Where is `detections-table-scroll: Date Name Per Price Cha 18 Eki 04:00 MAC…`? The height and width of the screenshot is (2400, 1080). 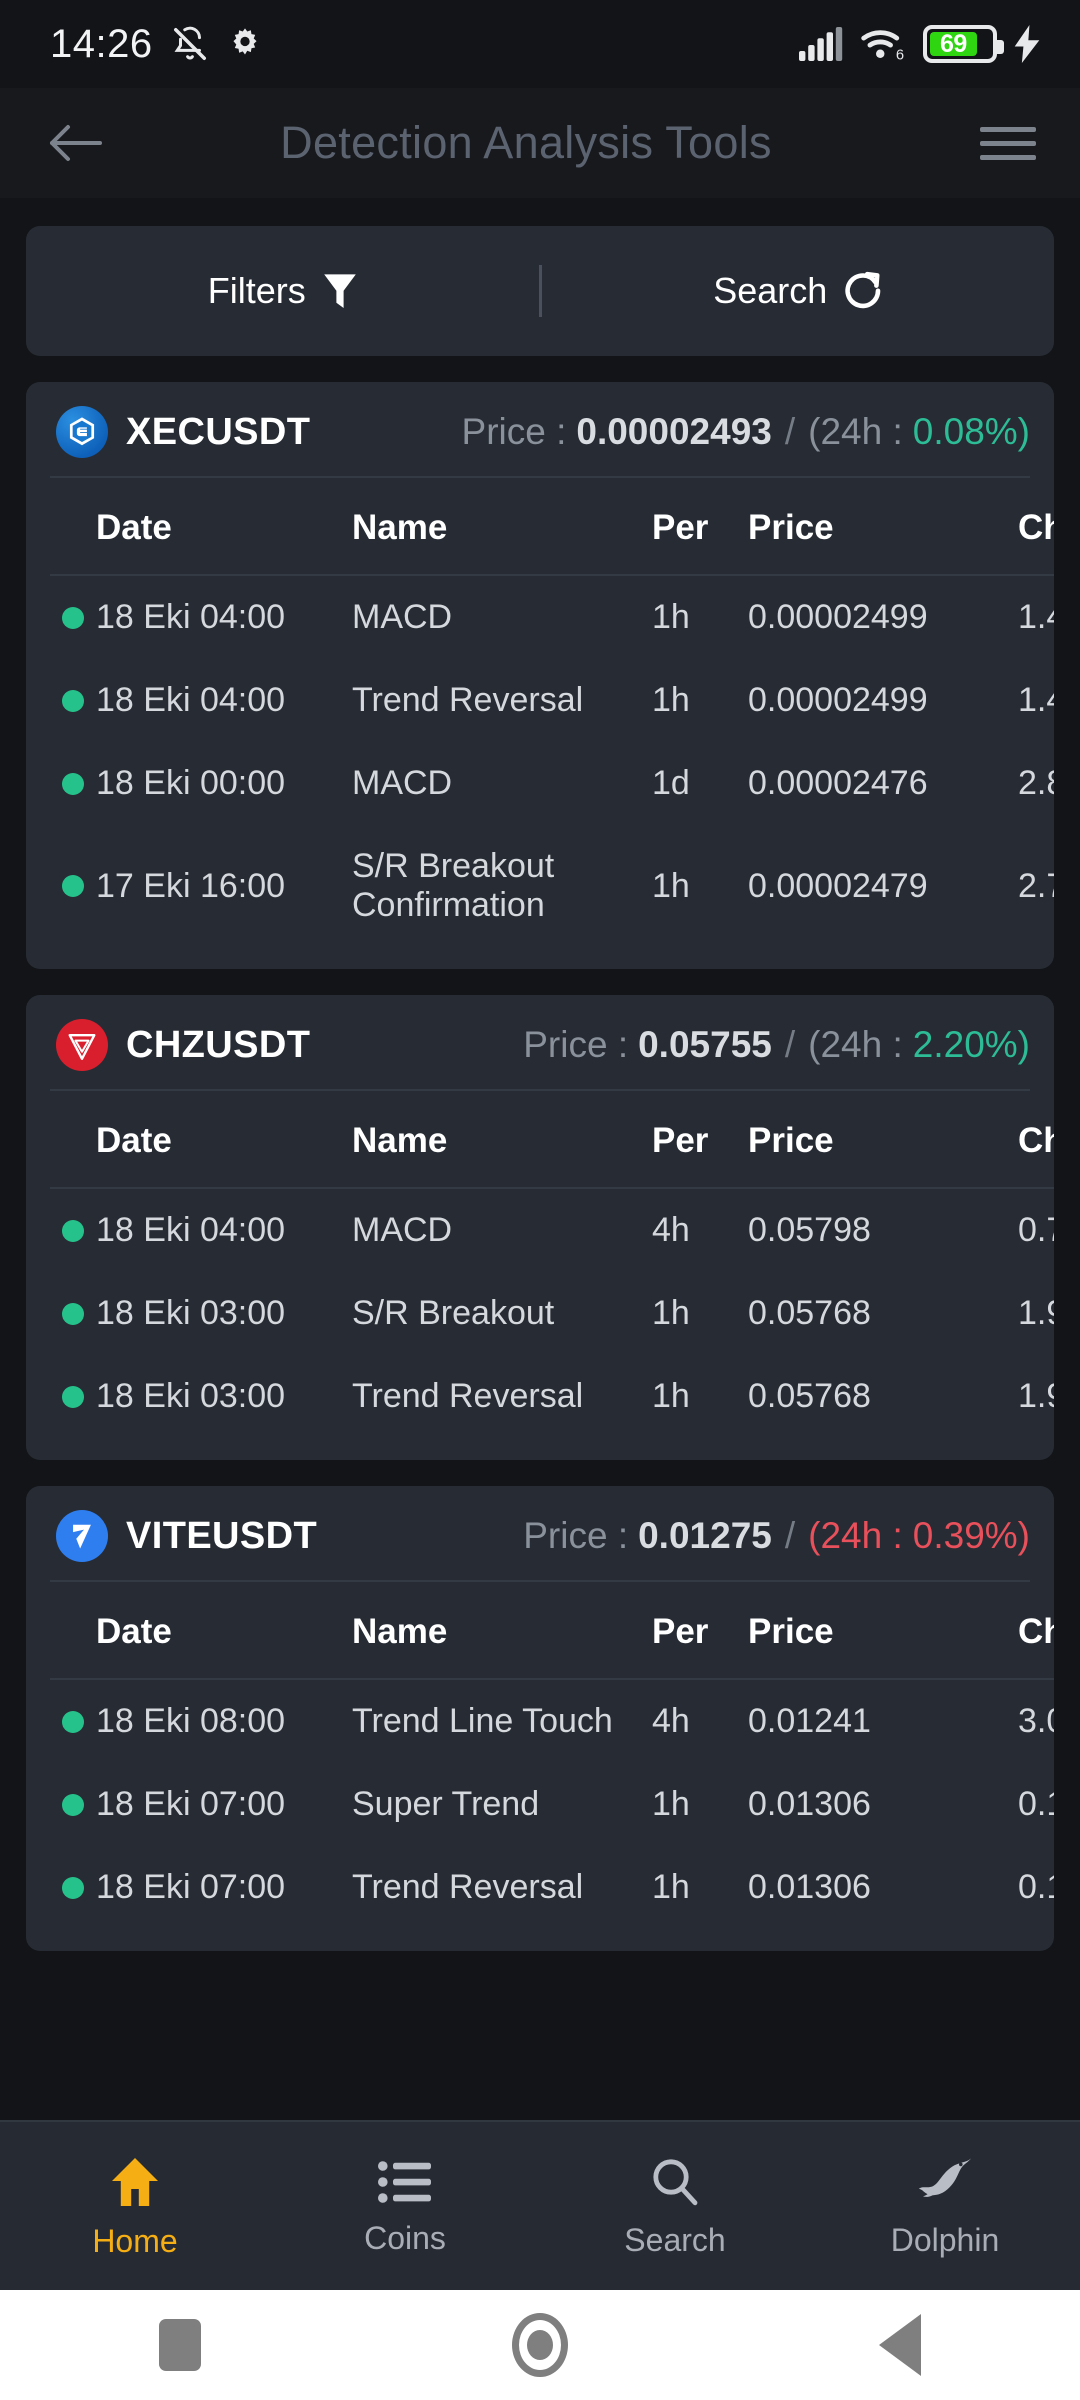
detections-table-scroll: Date Name Per Price Cha 18 Eki 04:00 MAC… is located at coordinates (540, 1264).